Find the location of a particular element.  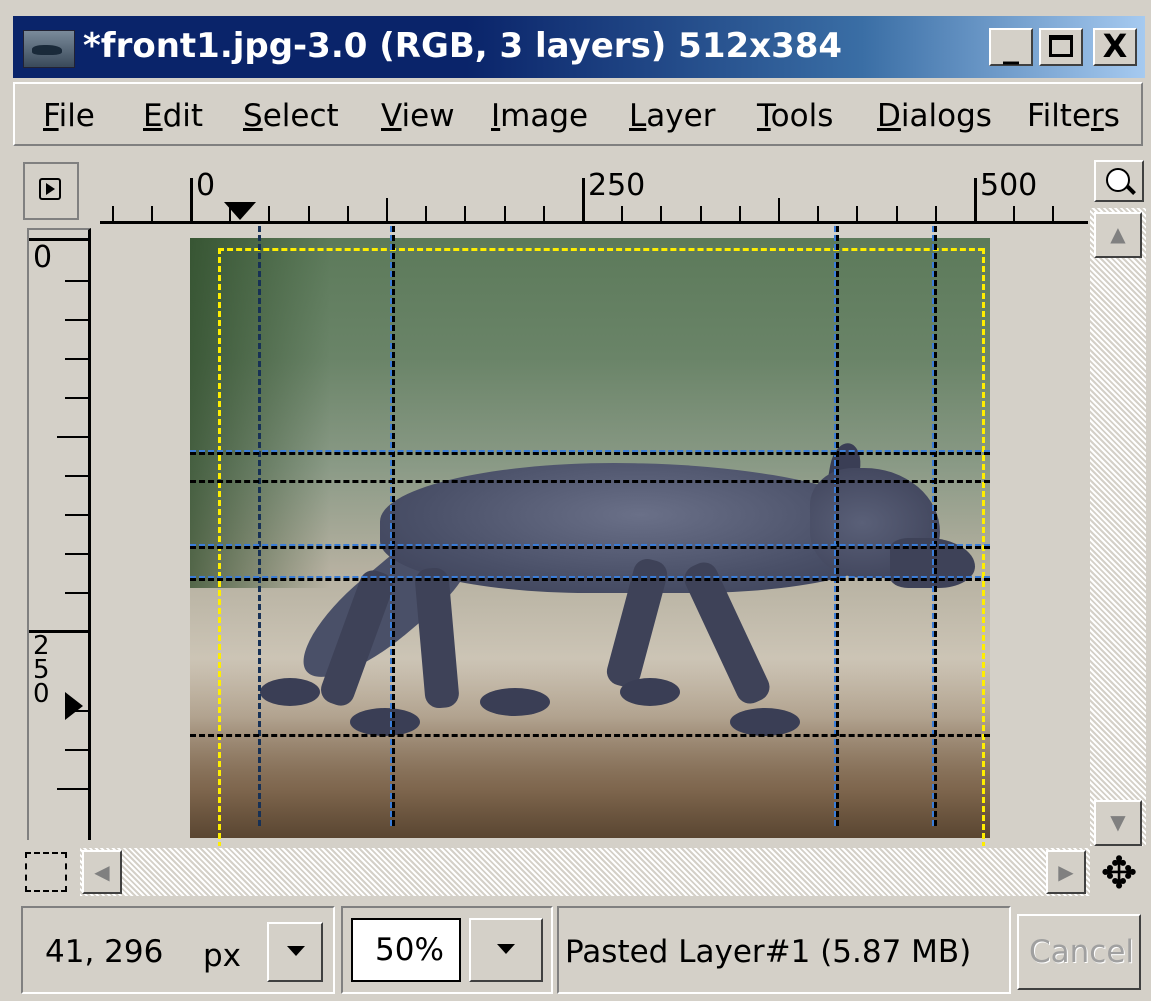

status-message: Pasted Layer#1 (5.87 MB) is located at coordinates (768, 952).